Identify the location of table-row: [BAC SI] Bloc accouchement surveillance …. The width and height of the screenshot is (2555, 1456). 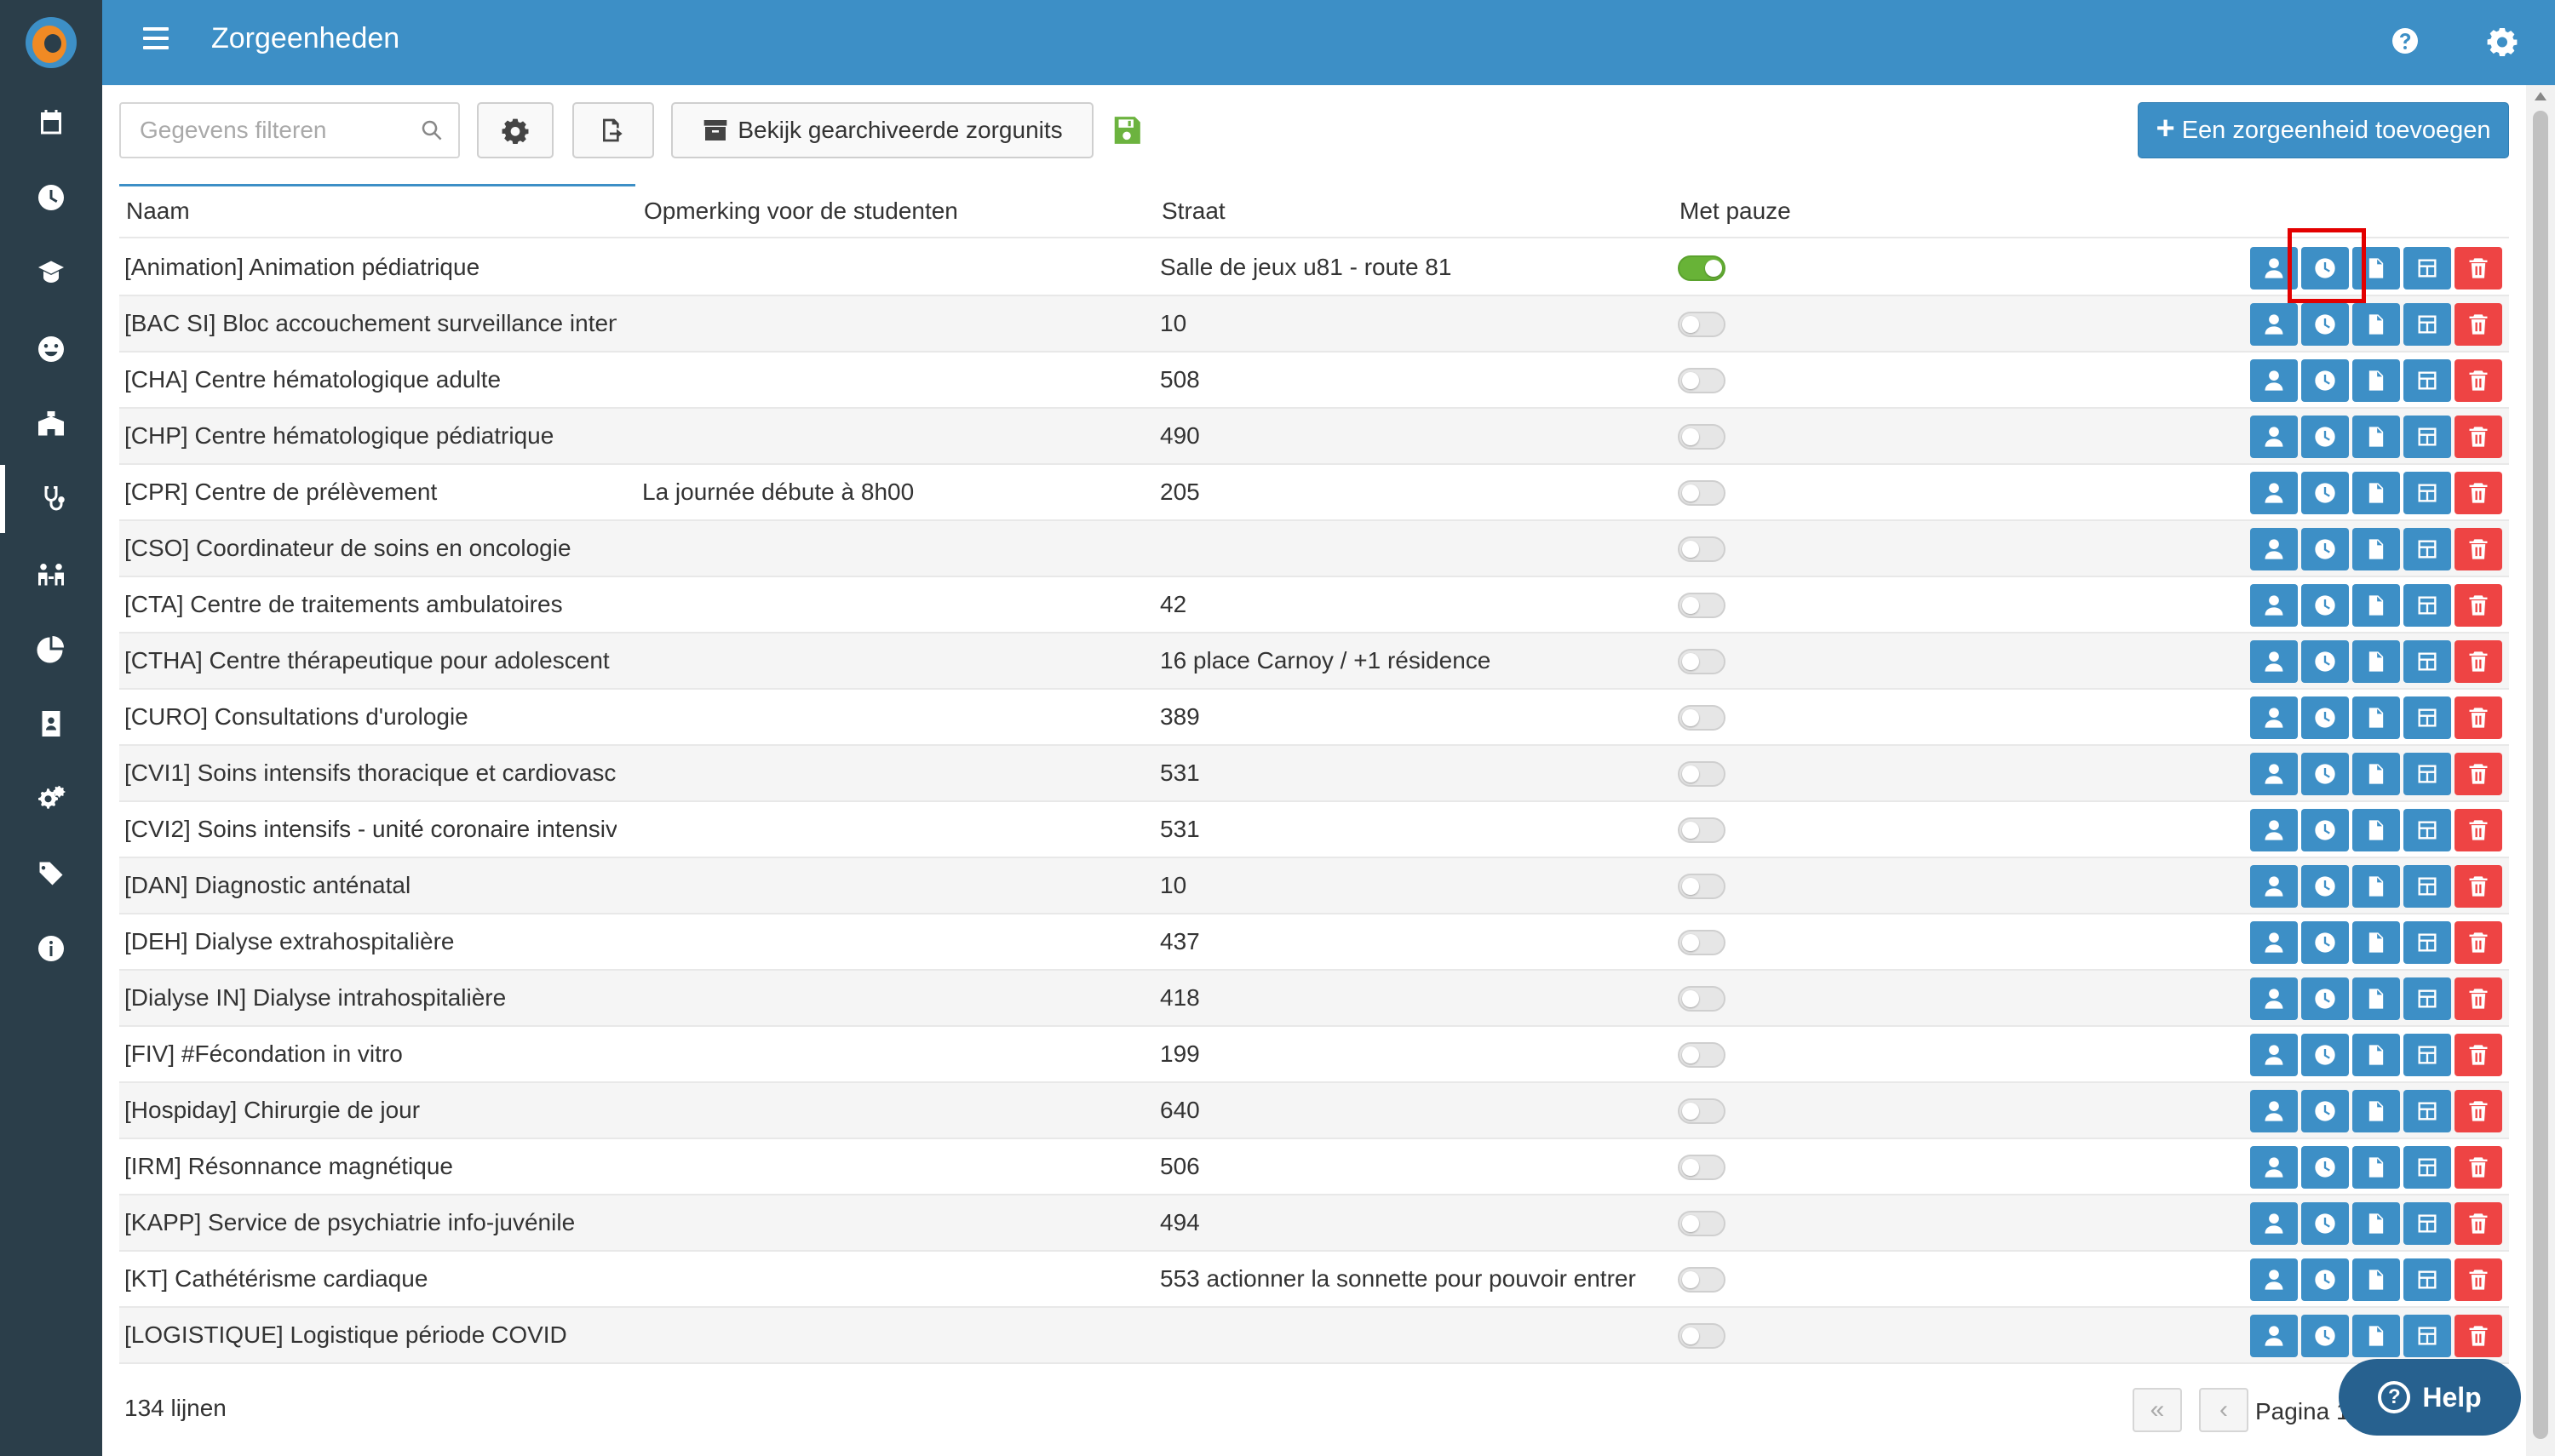
(1314, 324).